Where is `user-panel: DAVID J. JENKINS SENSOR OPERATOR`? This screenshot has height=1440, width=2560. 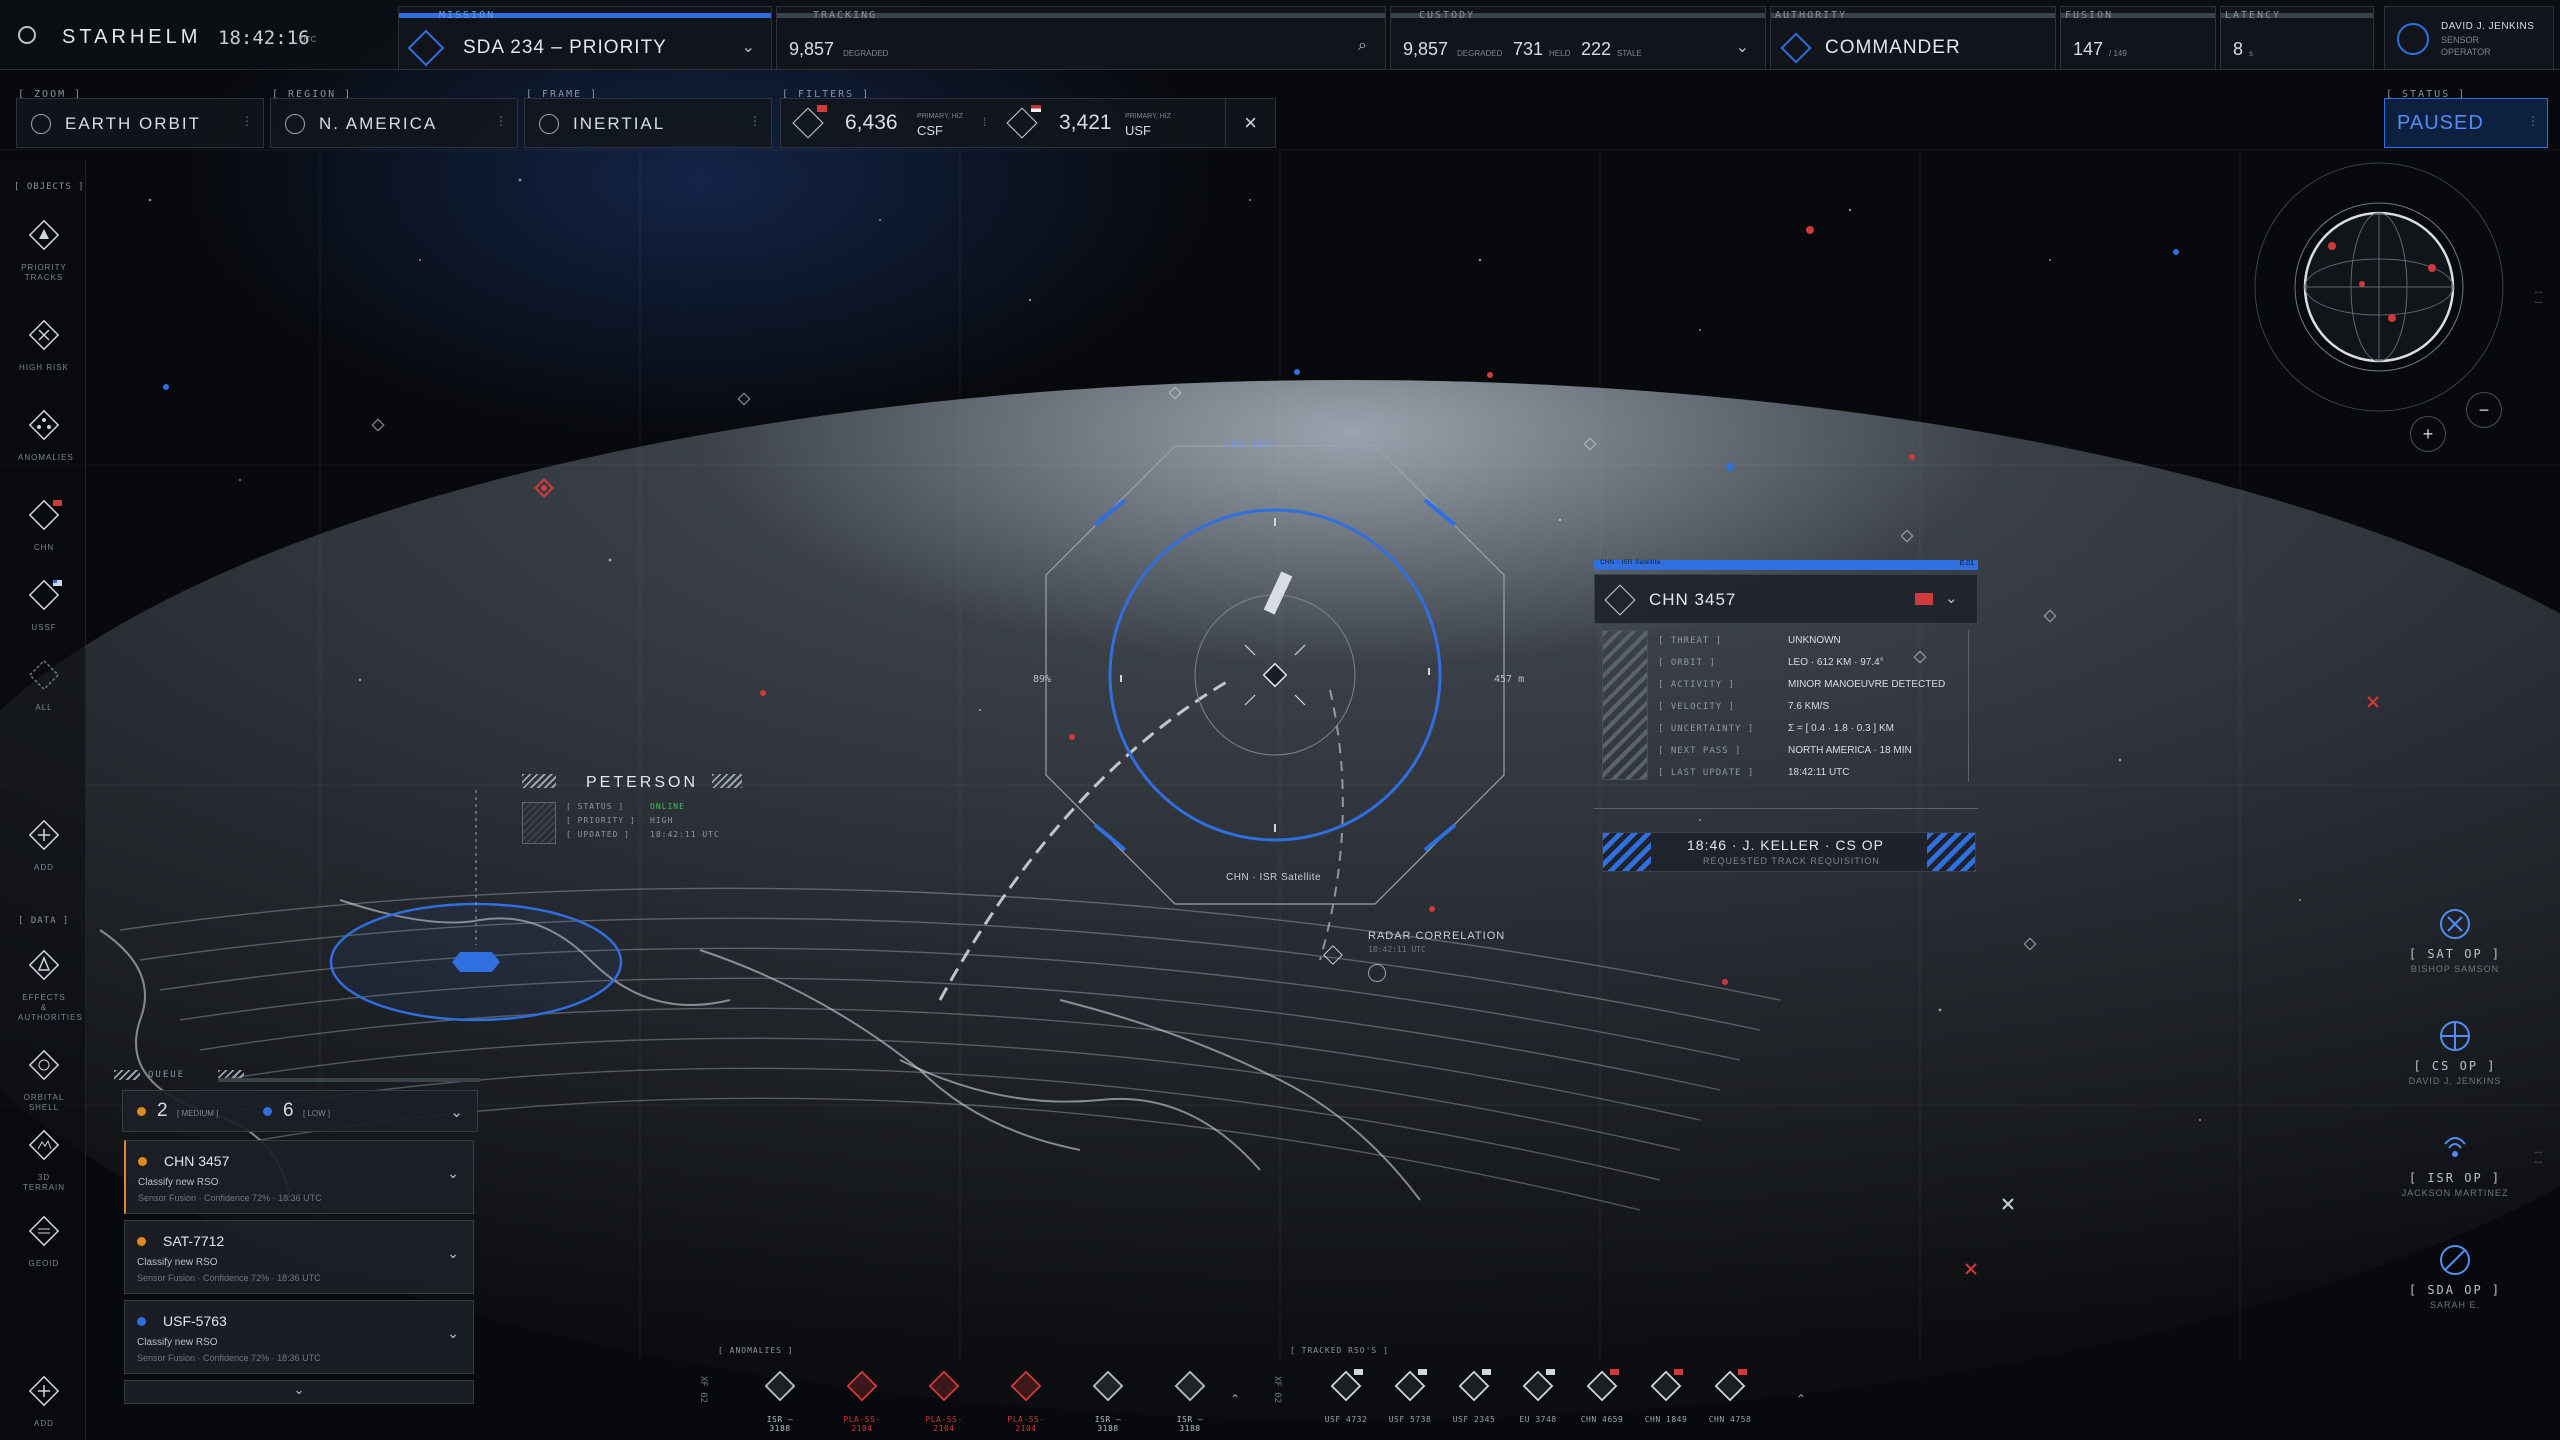 user-panel: DAVID J. JENKINS SENSOR OPERATOR is located at coordinates (2469, 38).